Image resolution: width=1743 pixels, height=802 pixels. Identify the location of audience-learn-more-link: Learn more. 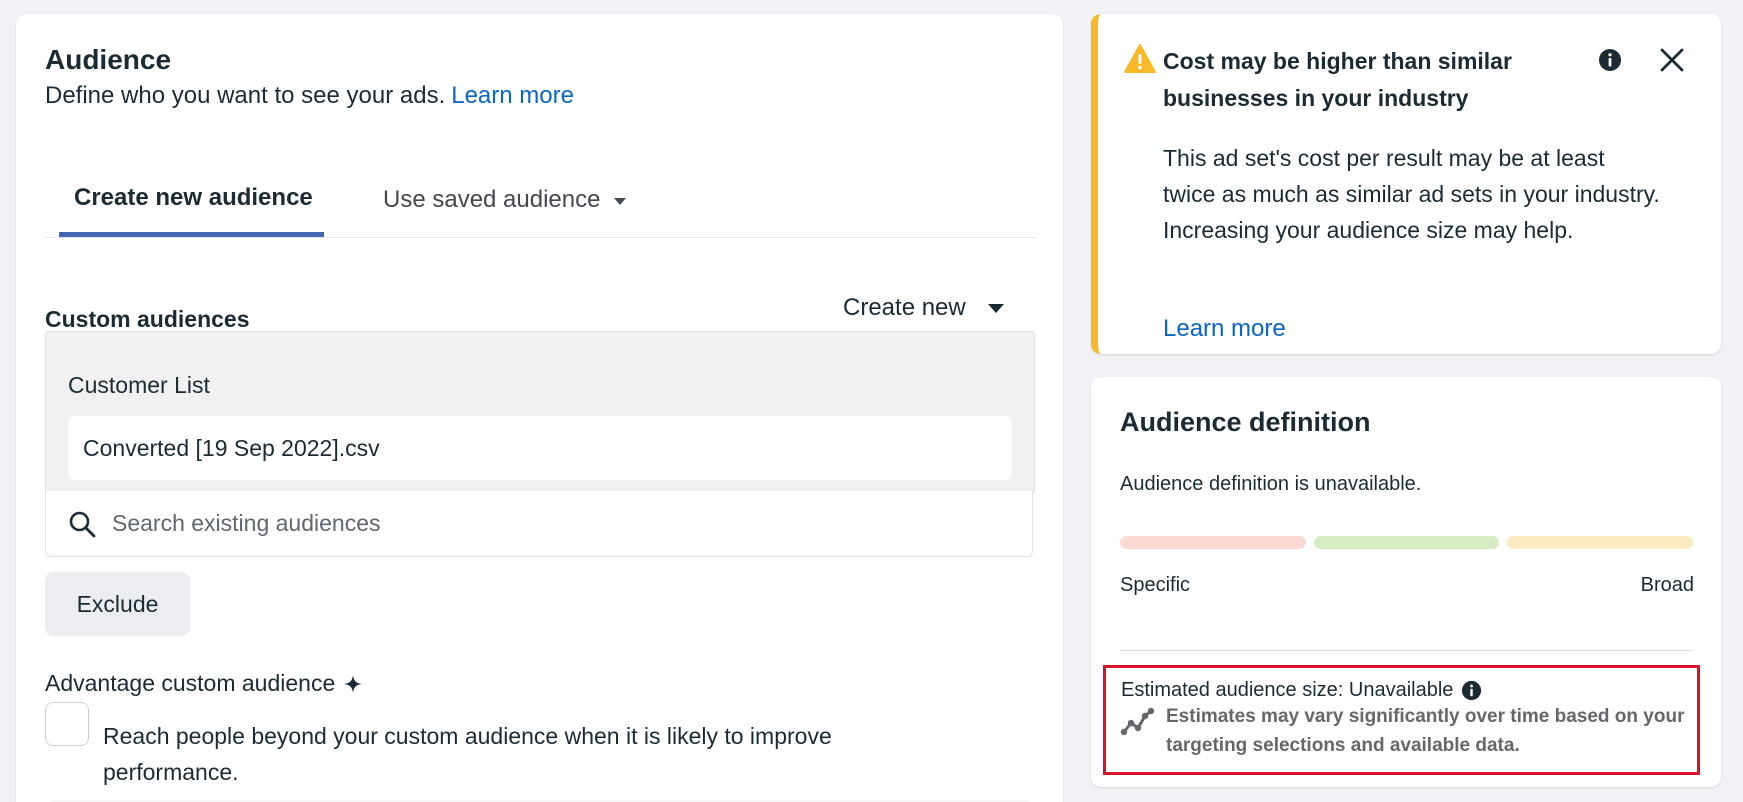
(512, 95).